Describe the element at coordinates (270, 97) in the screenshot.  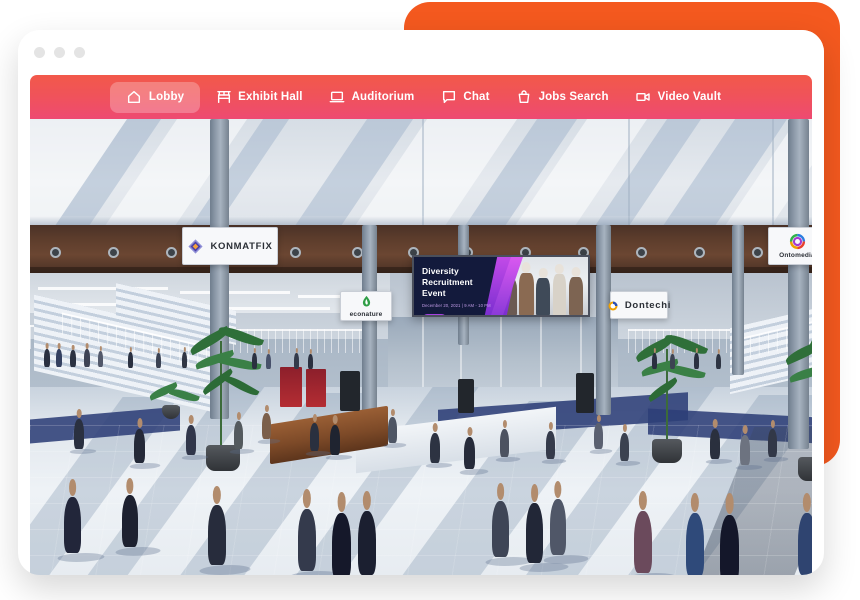
I see `nav-label-exhibit-hall: Exhibit Hall` at that location.